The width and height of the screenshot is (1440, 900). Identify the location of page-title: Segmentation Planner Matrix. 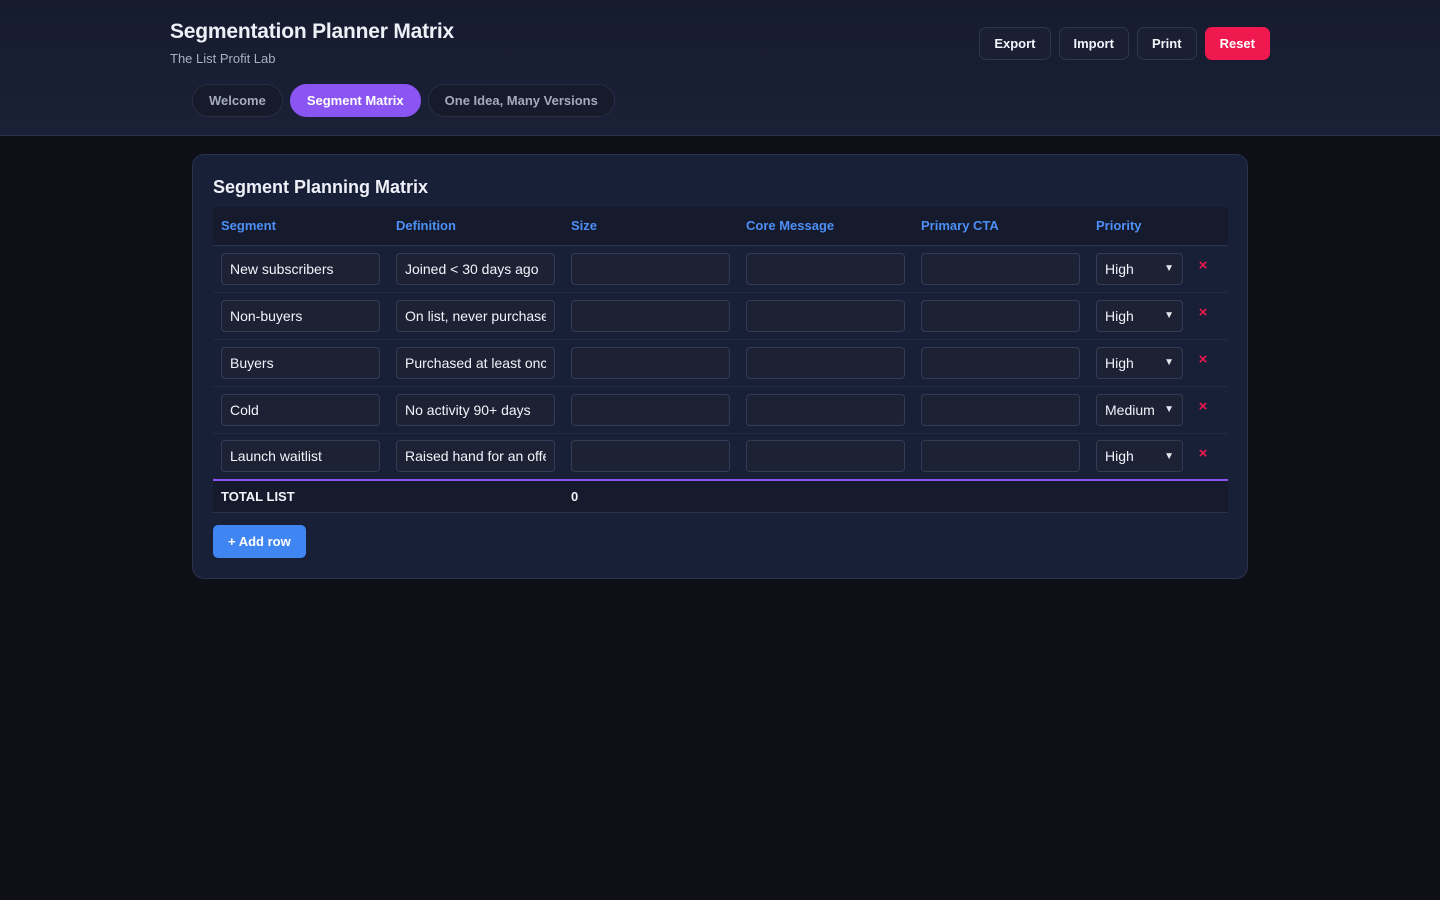
(312, 31).